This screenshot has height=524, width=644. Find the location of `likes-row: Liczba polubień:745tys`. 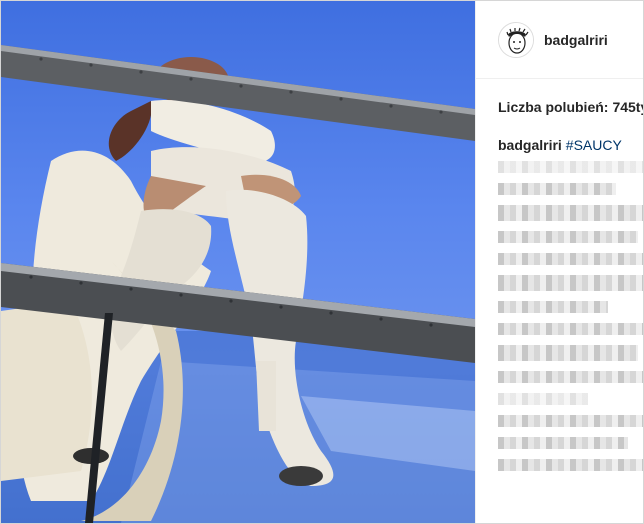

likes-row: Liczba polubień:745tys is located at coordinates (570, 107).